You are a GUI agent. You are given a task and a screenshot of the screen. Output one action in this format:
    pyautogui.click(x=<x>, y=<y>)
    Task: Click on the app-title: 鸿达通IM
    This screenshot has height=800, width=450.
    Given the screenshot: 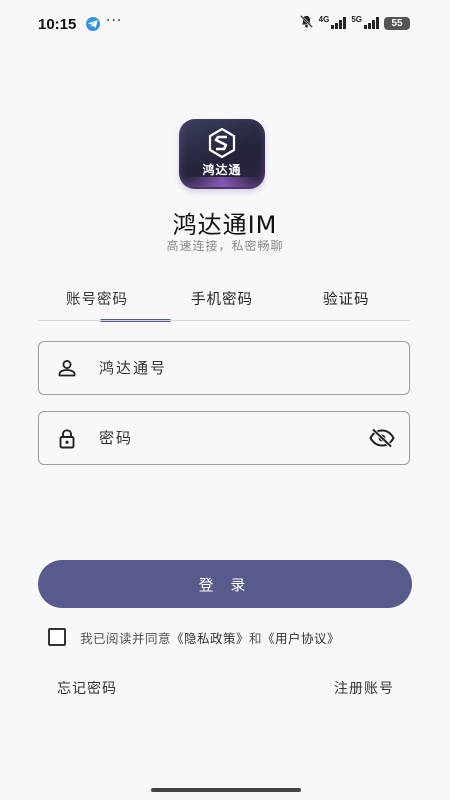 What is the action you would take?
    pyautogui.click(x=225, y=225)
    